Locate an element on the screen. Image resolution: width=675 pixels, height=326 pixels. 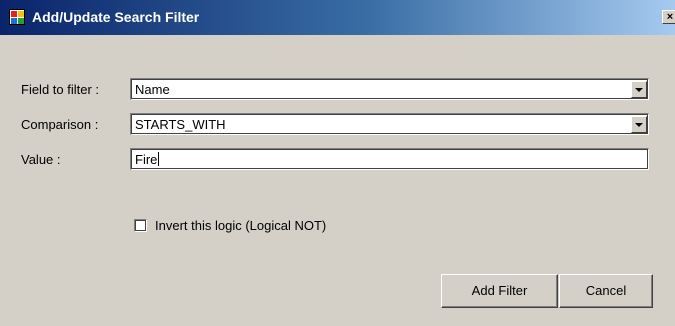
add-filter-button: Add Filter is located at coordinates (499, 291).